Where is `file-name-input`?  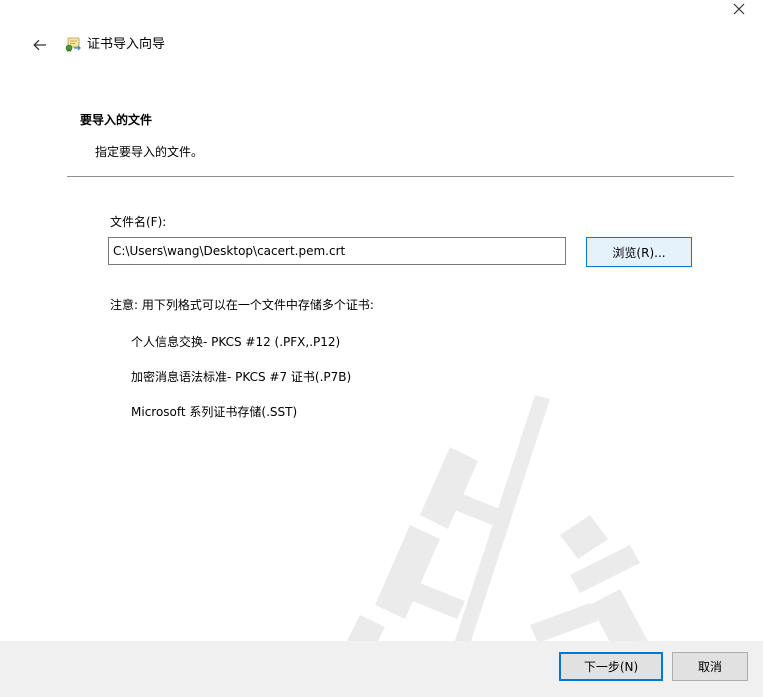 file-name-input is located at coordinates (337, 251).